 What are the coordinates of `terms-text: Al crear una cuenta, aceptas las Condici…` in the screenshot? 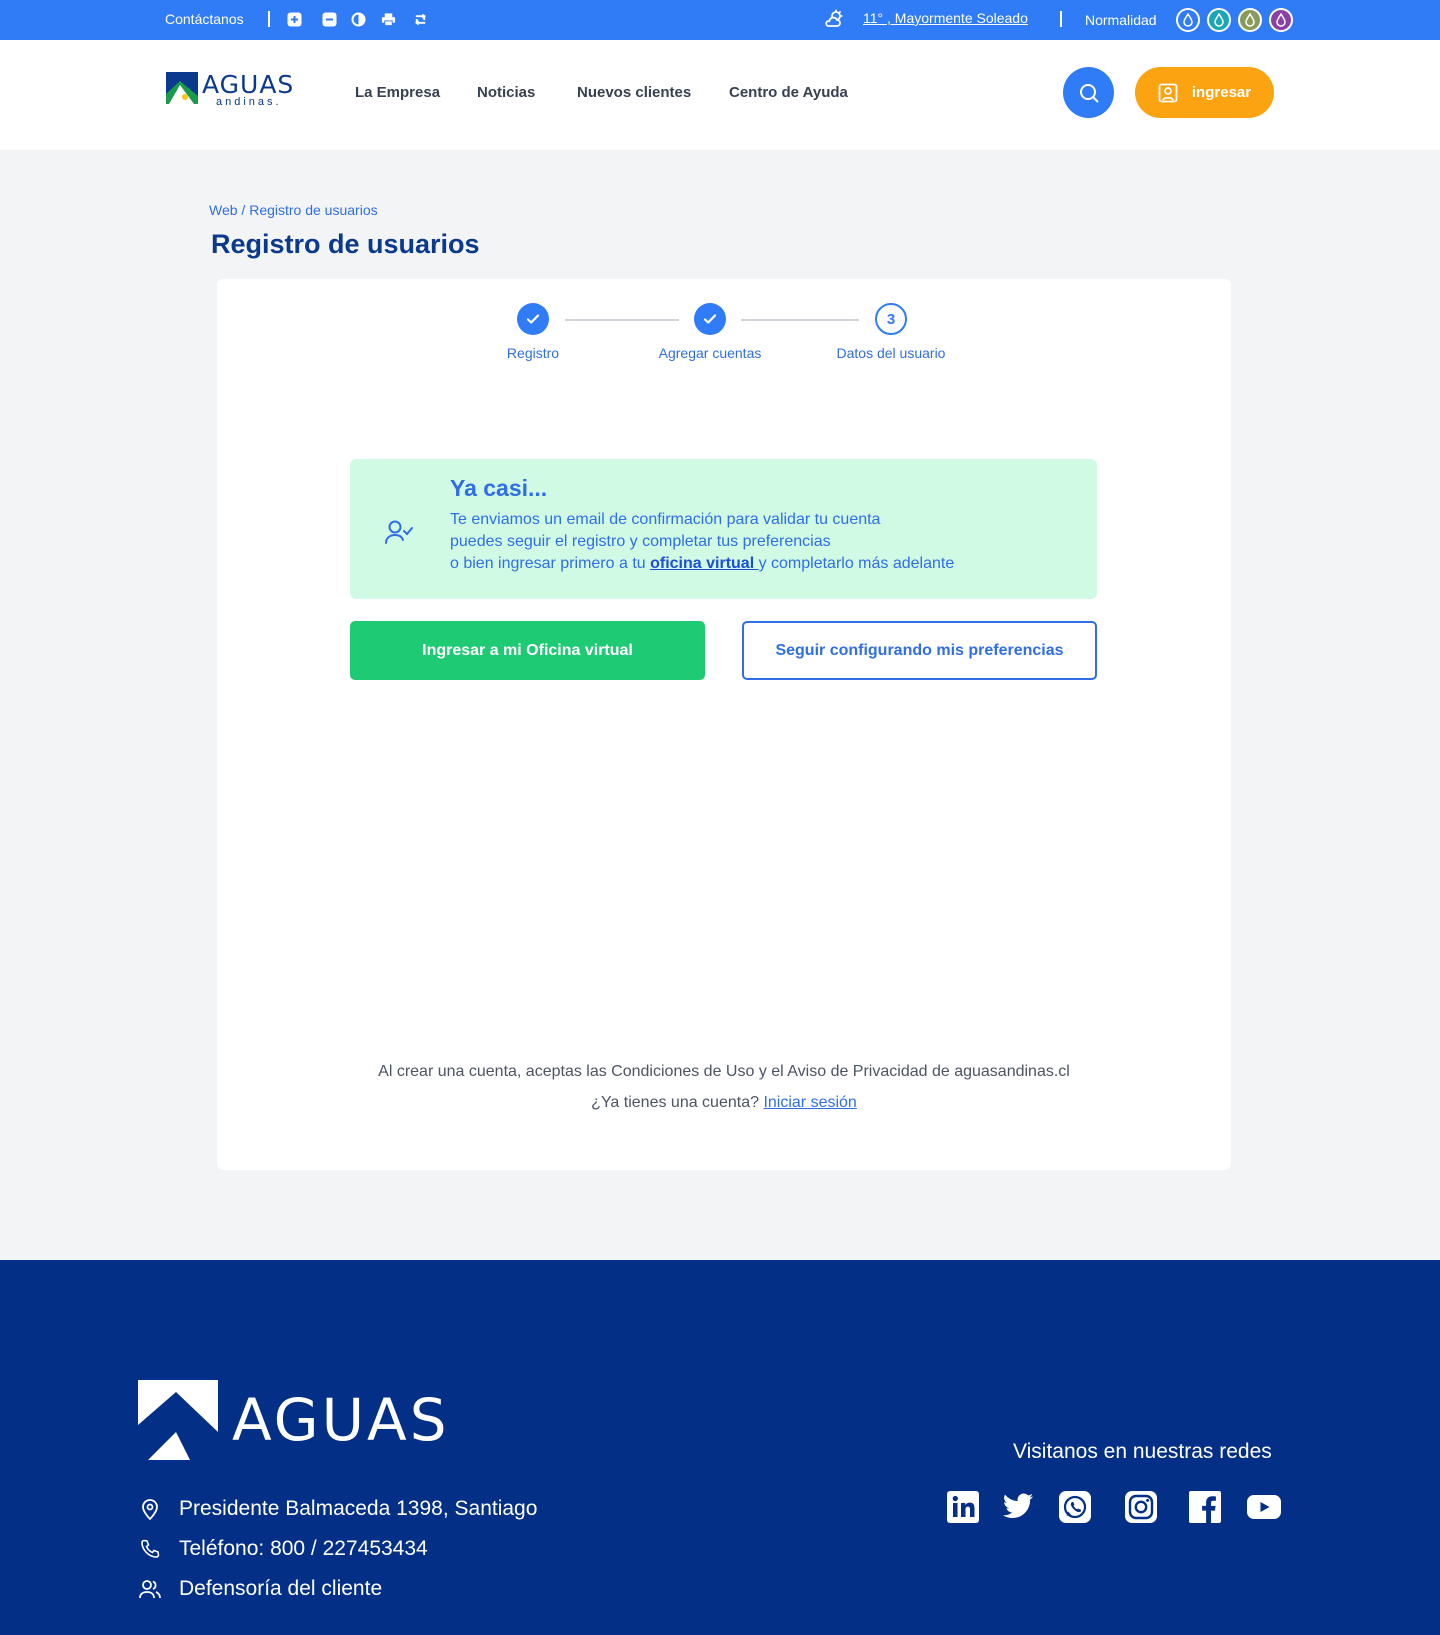 It's located at (724, 1071).